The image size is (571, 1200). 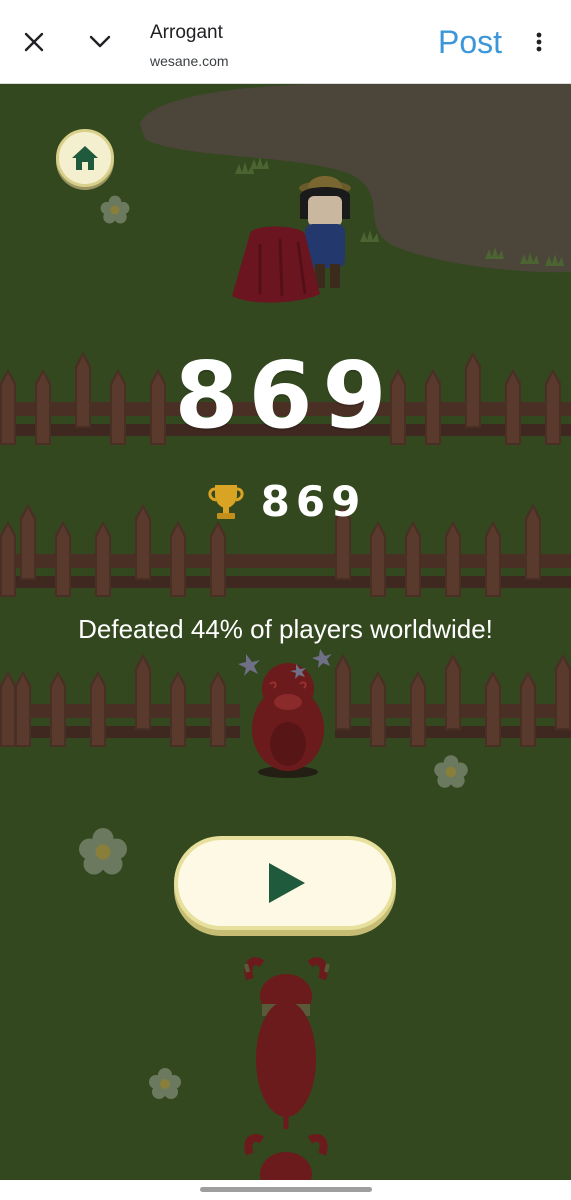 I want to click on dizzy-bull, so click(x=285, y=713).